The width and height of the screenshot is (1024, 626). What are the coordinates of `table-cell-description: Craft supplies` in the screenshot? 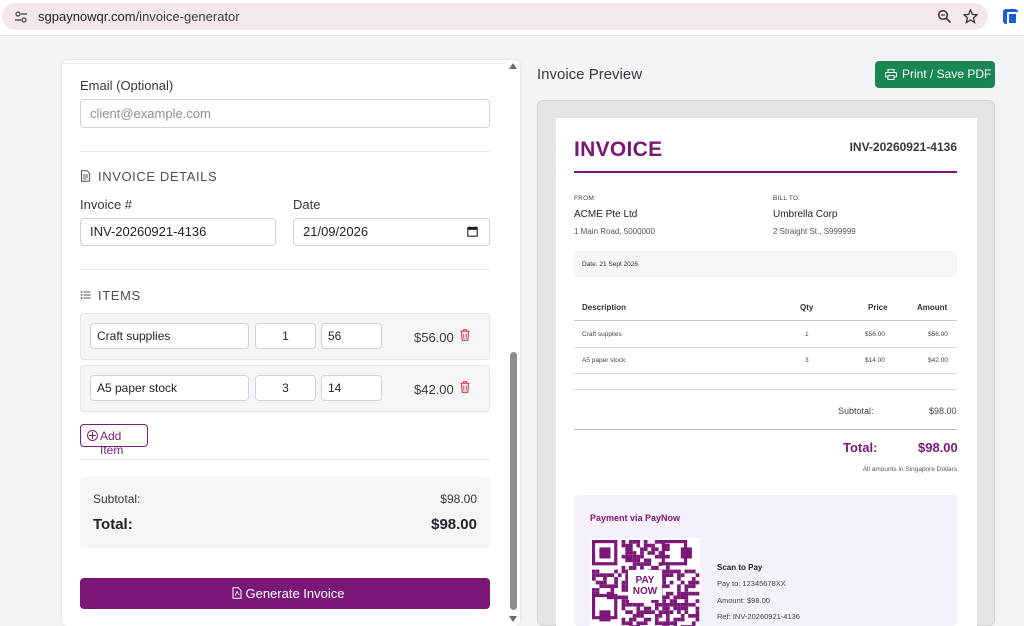 It's located at (602, 334).